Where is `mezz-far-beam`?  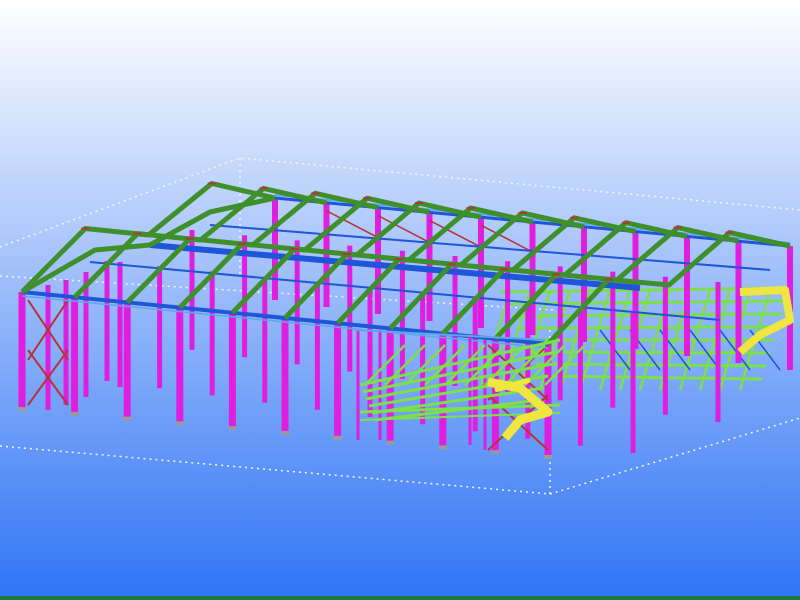 mezz-far-beam is located at coordinates (651, 365).